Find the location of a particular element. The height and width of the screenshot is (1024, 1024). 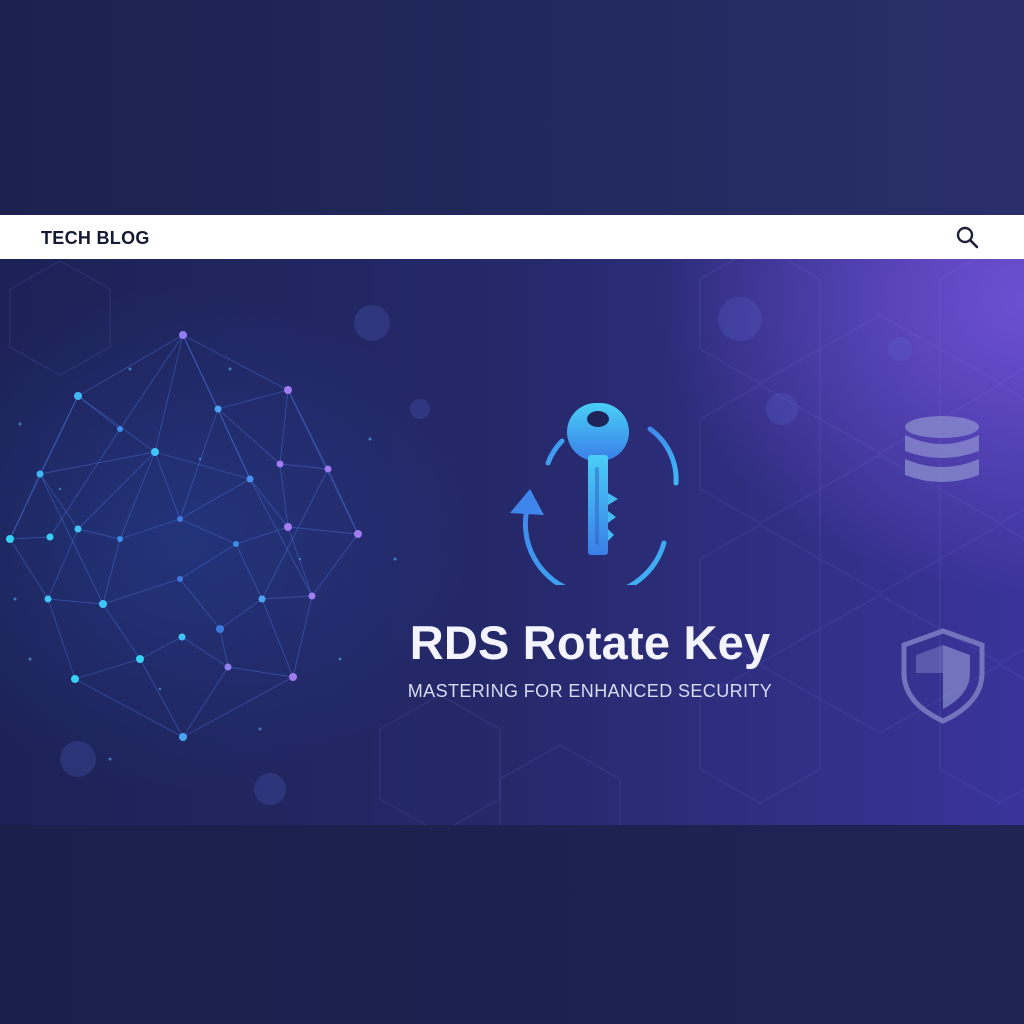

hero-title: RDS Rotate Key is located at coordinates (590, 642).